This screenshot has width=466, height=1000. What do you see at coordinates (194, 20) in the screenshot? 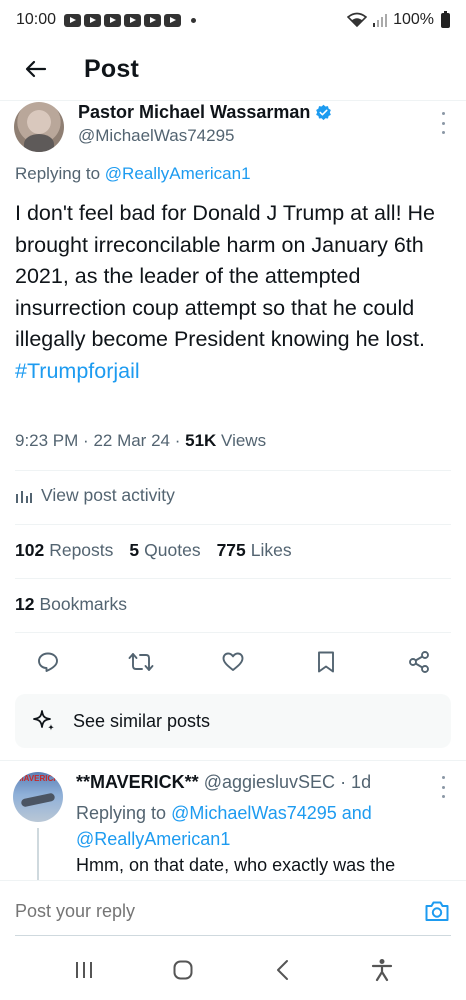
I see `more-notifications-icon` at bounding box center [194, 20].